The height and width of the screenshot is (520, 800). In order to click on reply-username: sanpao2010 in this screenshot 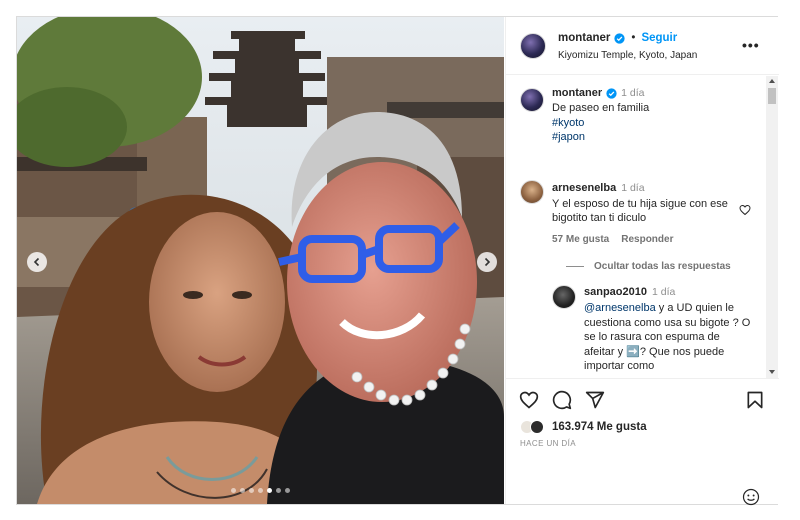, I will do `click(615, 292)`.